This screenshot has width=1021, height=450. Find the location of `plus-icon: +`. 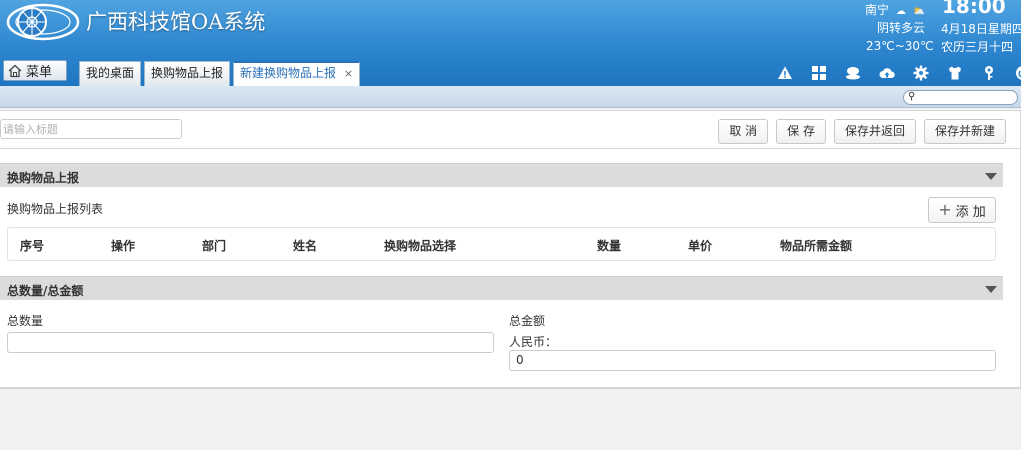

plus-icon: + is located at coordinates (945, 209).